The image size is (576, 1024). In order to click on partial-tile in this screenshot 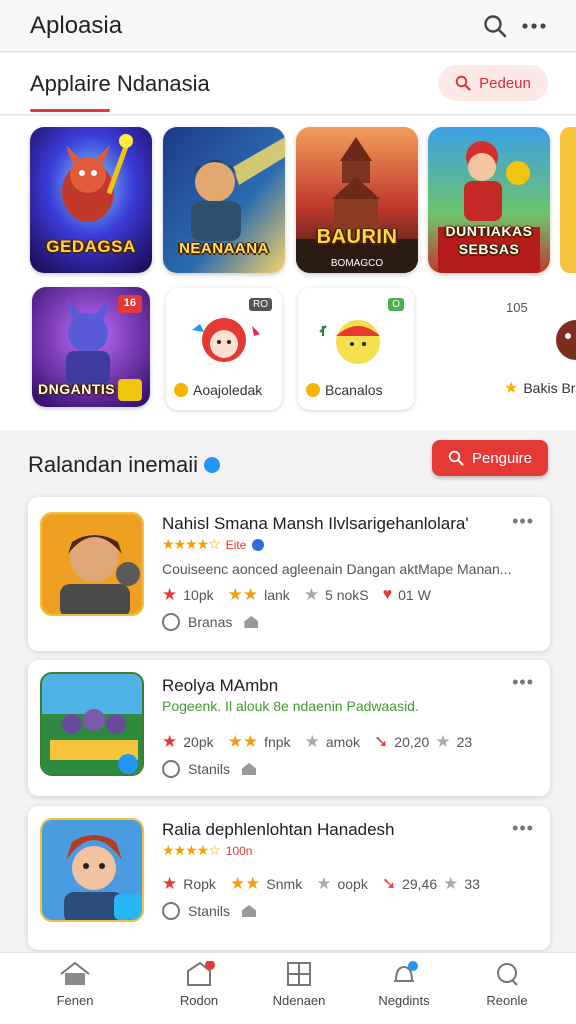, I will do `click(568, 200)`.